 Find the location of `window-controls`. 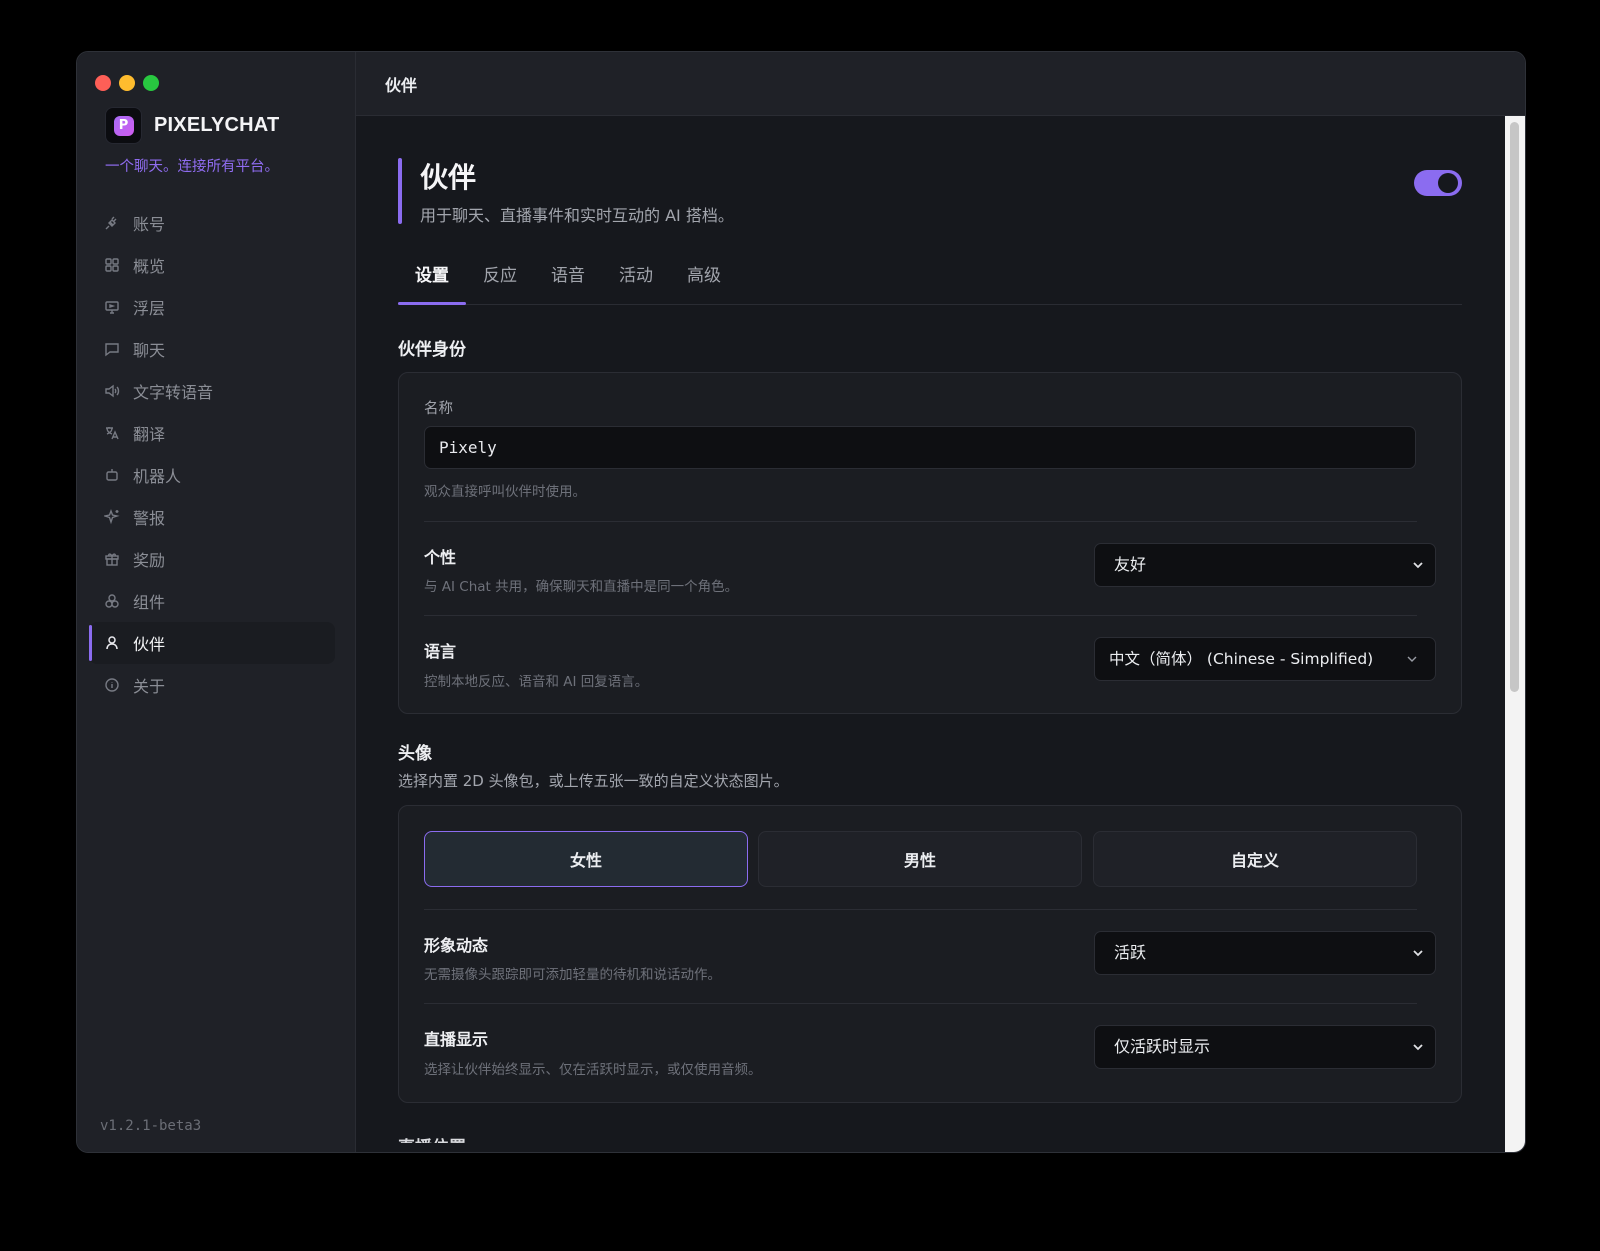

window-controls is located at coordinates (127, 83).